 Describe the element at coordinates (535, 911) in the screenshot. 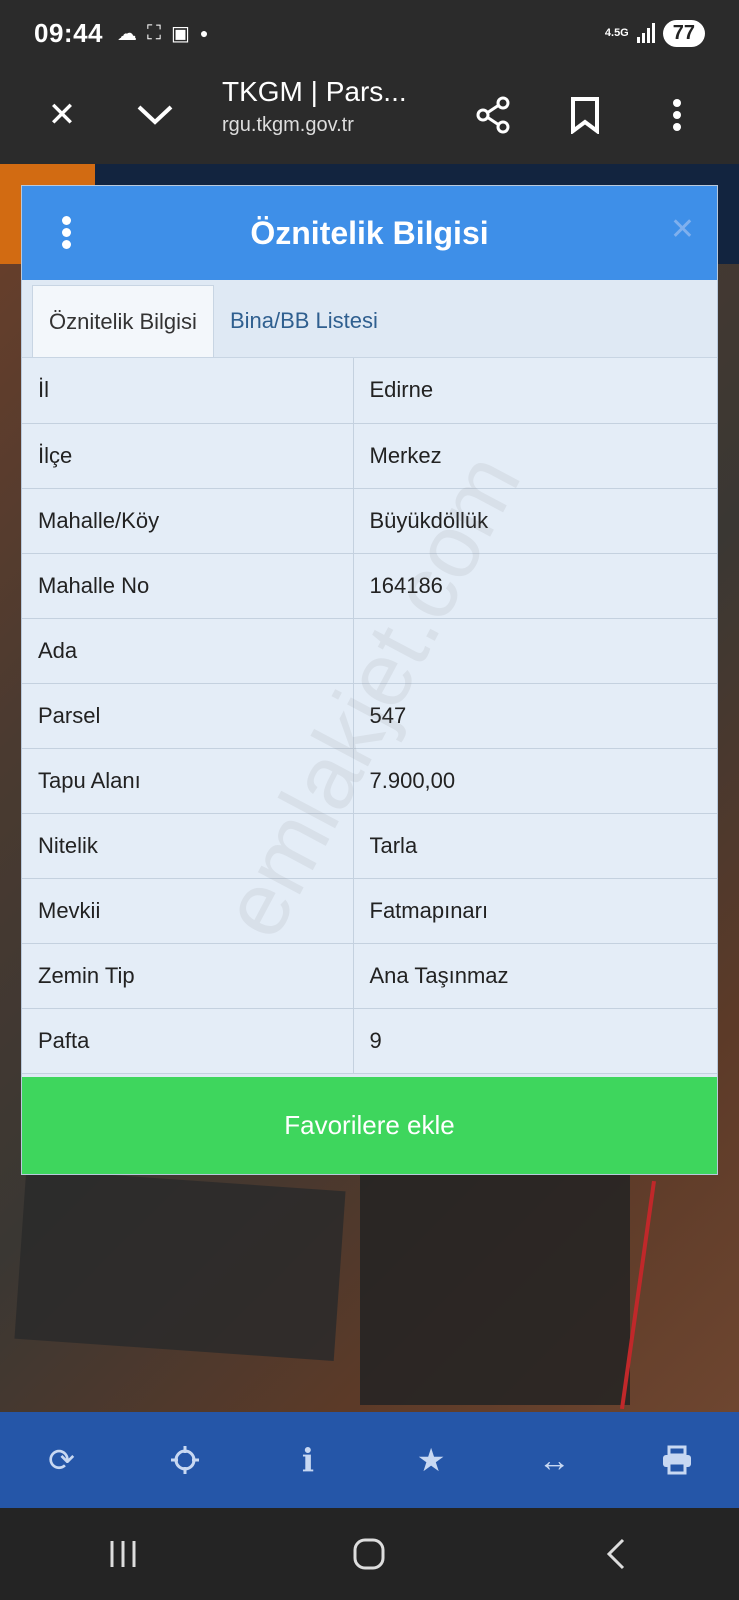

I see `attribute-value: Fatmapınarı` at that location.